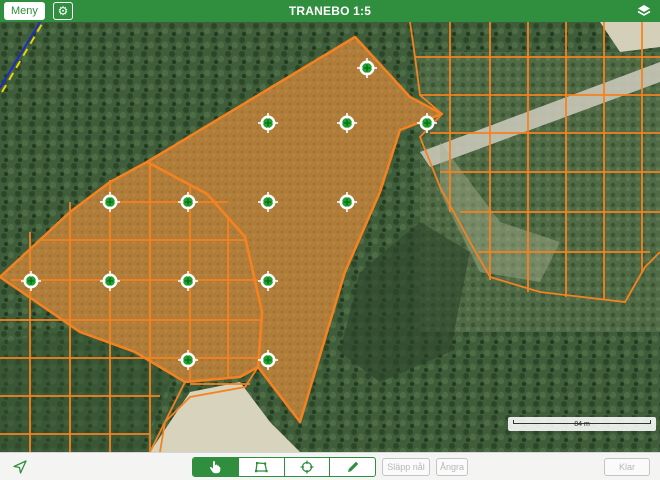 This screenshot has height=480, width=660. Describe the element at coordinates (452, 467) in the screenshot. I see `undo-button: Ångra` at that location.